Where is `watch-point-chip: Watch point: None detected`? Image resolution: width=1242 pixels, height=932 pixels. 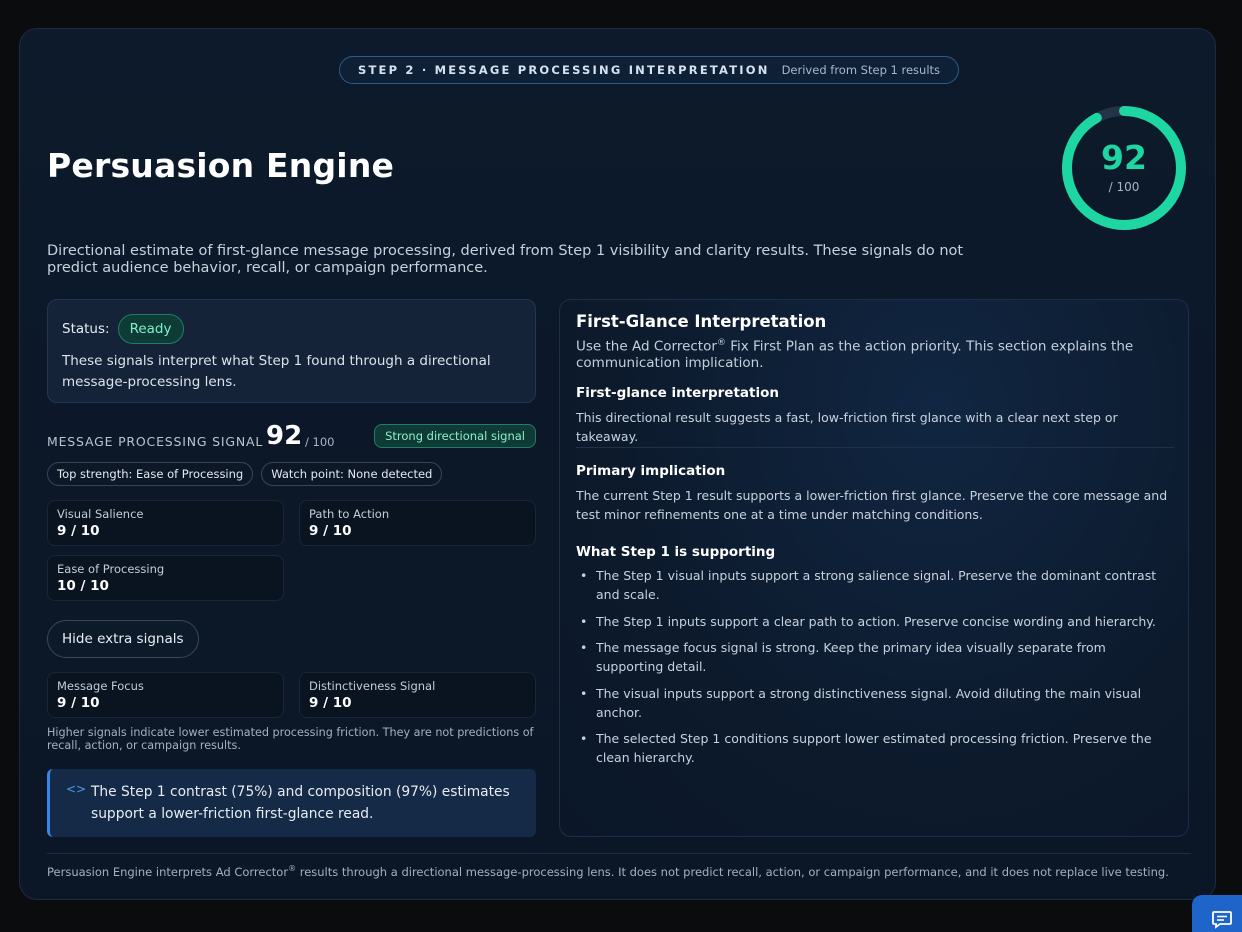 watch-point-chip: Watch point: None detected is located at coordinates (352, 474).